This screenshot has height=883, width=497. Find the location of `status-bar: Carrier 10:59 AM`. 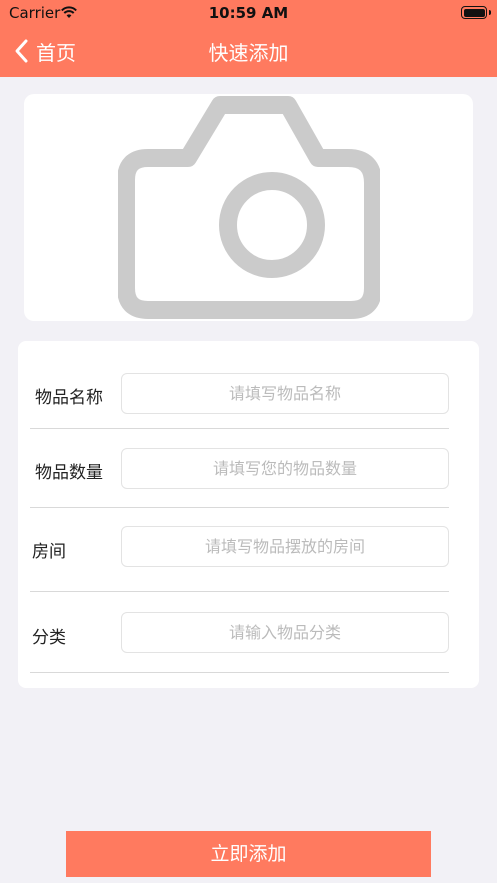

status-bar: Carrier 10:59 AM is located at coordinates (248, 13).